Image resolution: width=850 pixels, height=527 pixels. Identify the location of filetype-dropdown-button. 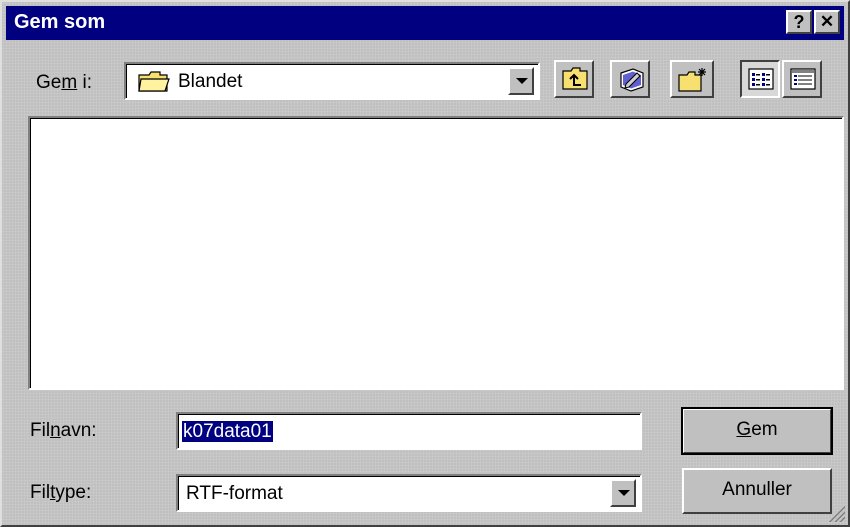
(623, 493).